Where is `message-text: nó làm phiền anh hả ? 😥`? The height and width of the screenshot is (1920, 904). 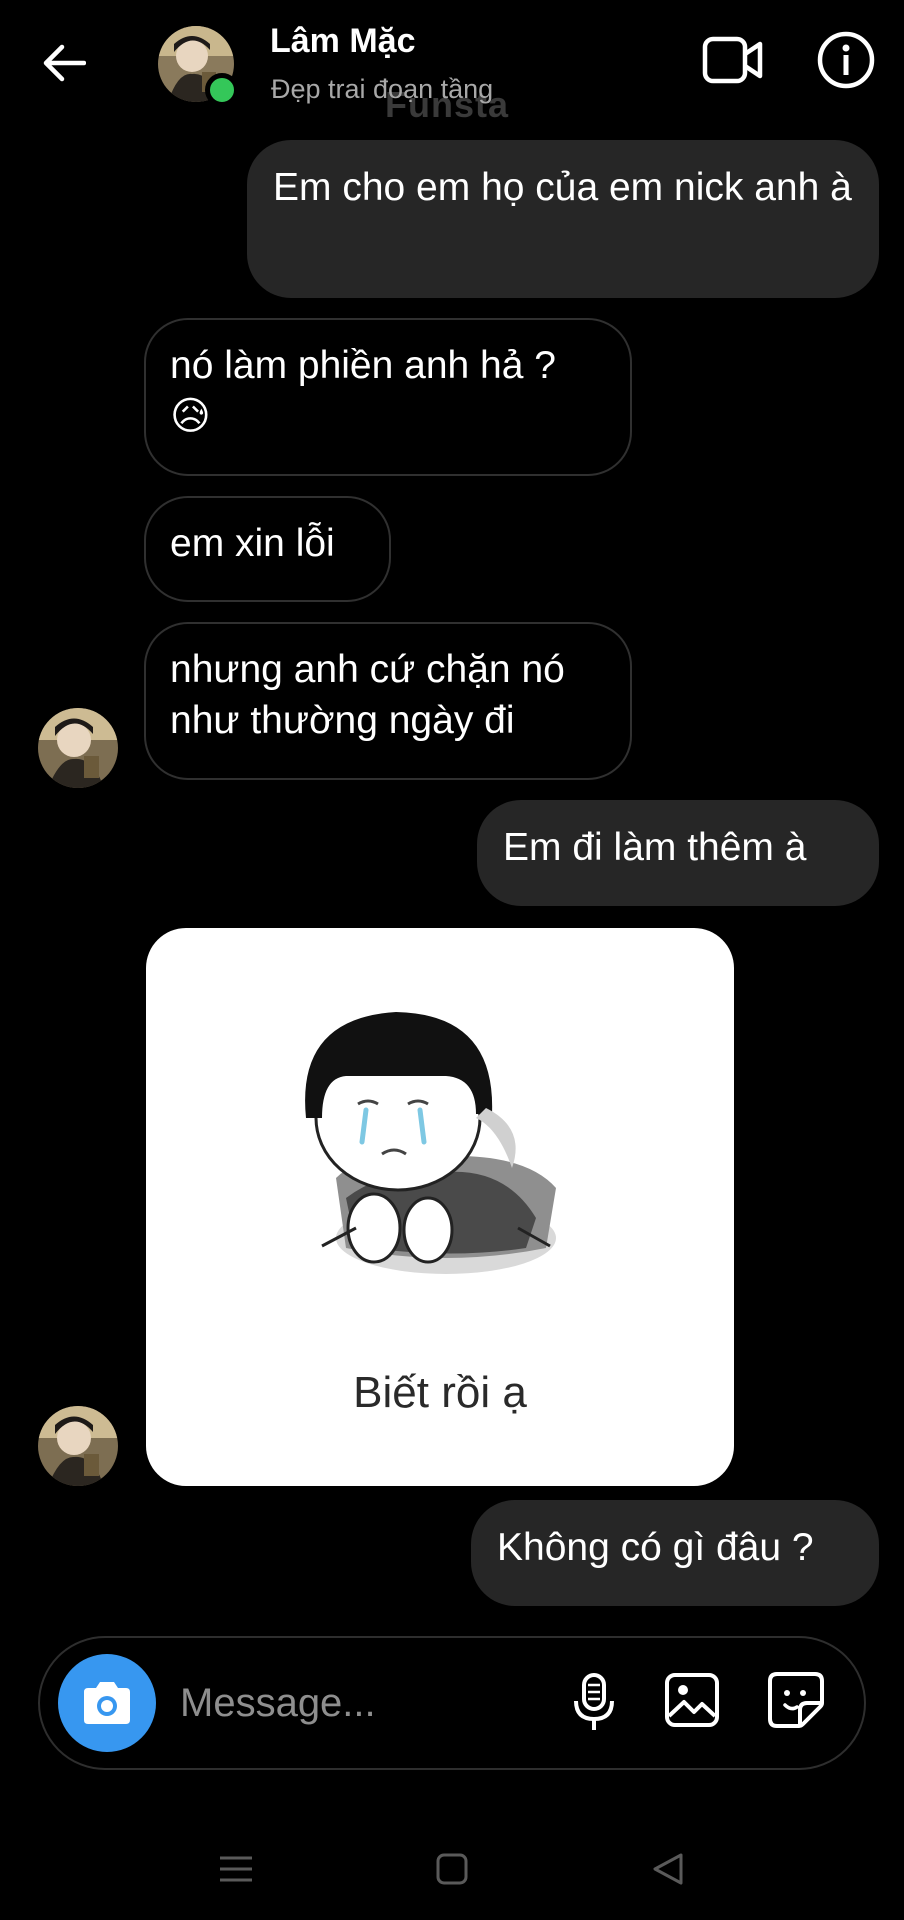 message-text: nó làm phiền anh hả ? 😥 is located at coordinates (363, 391).